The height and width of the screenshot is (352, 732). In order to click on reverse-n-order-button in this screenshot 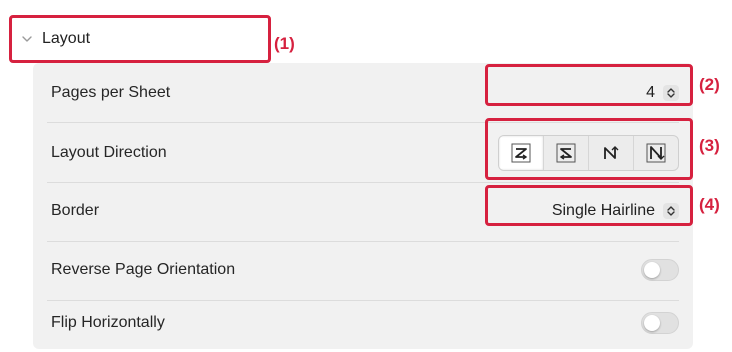, I will do `click(656, 153)`.